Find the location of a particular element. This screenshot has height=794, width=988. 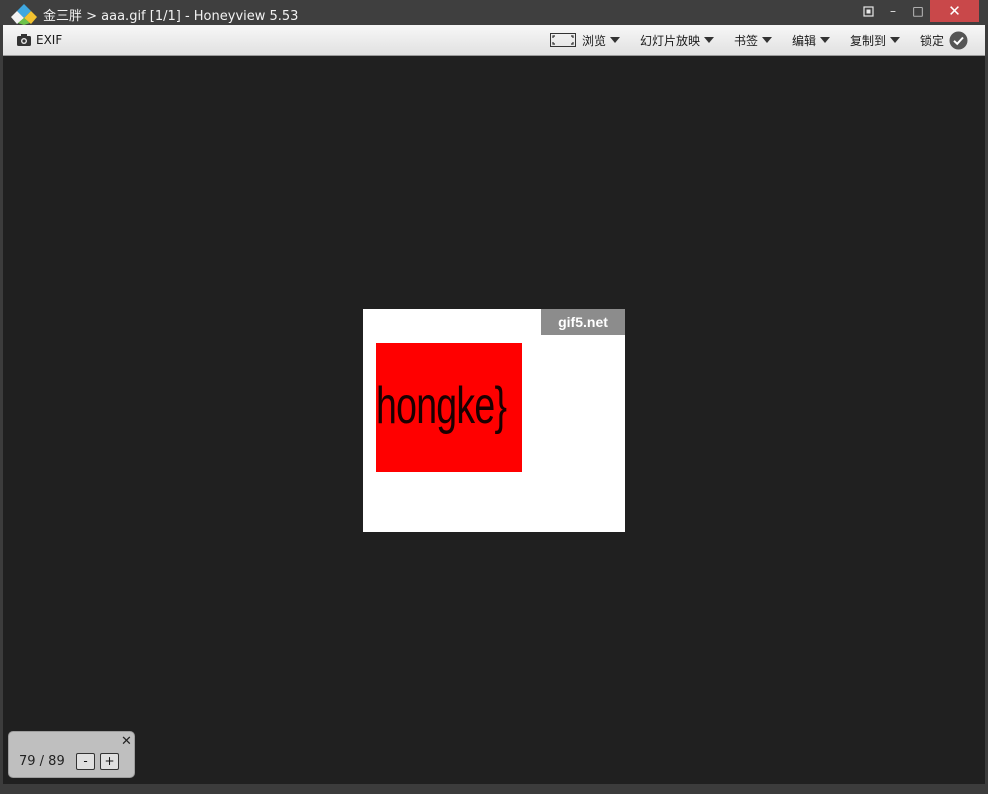

watermark: gif5.net is located at coordinates (583, 322).